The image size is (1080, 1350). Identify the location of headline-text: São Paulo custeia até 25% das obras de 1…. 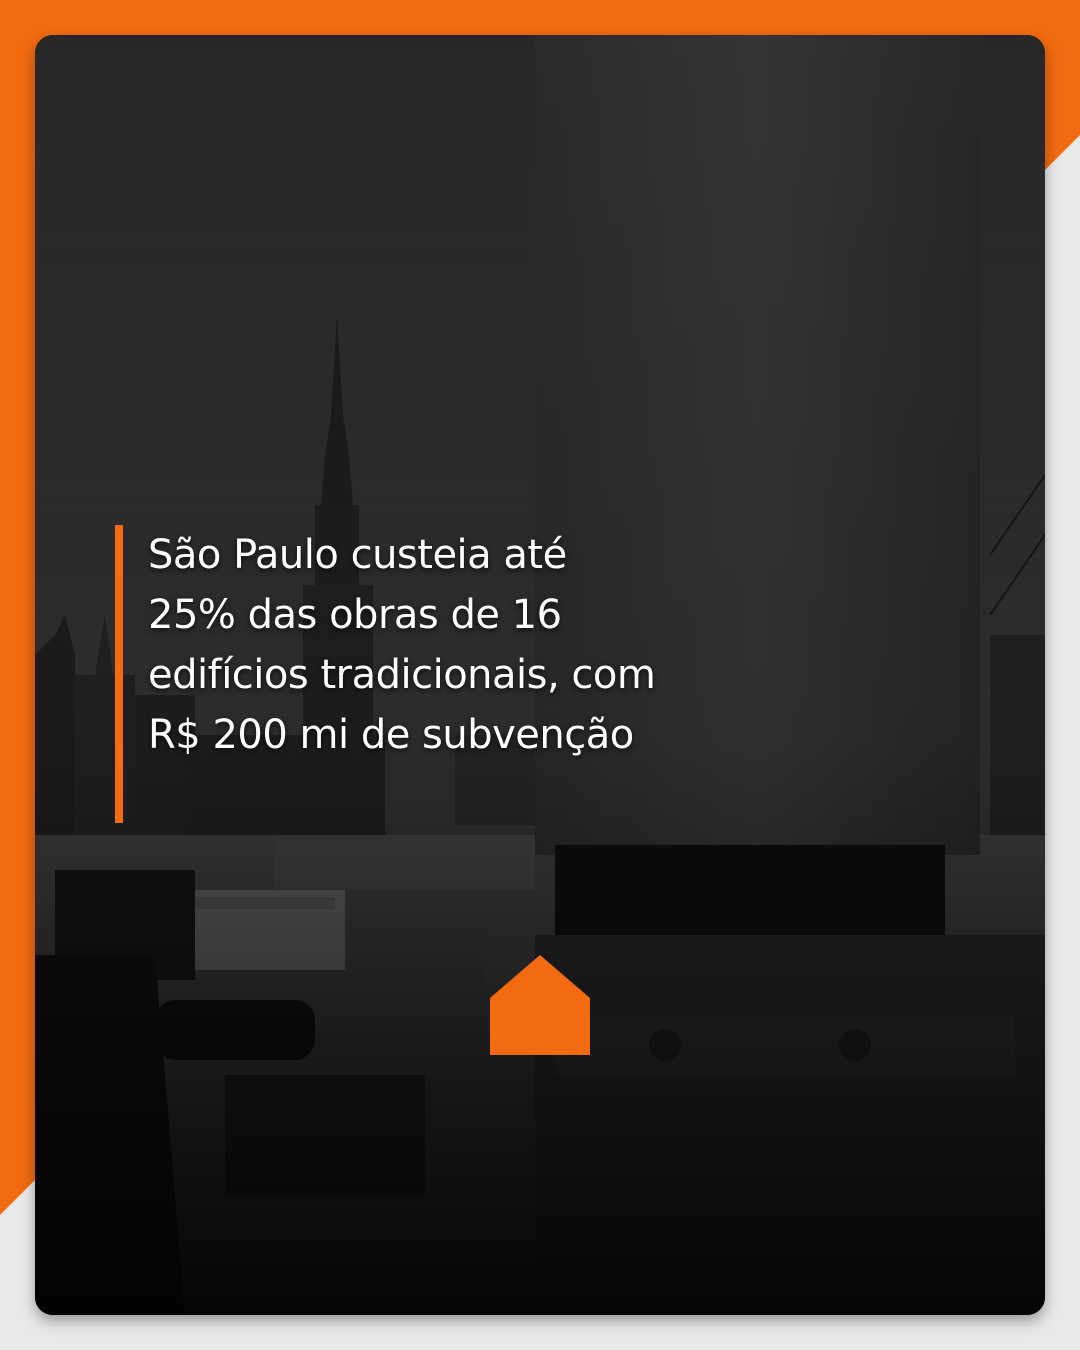
(402, 645).